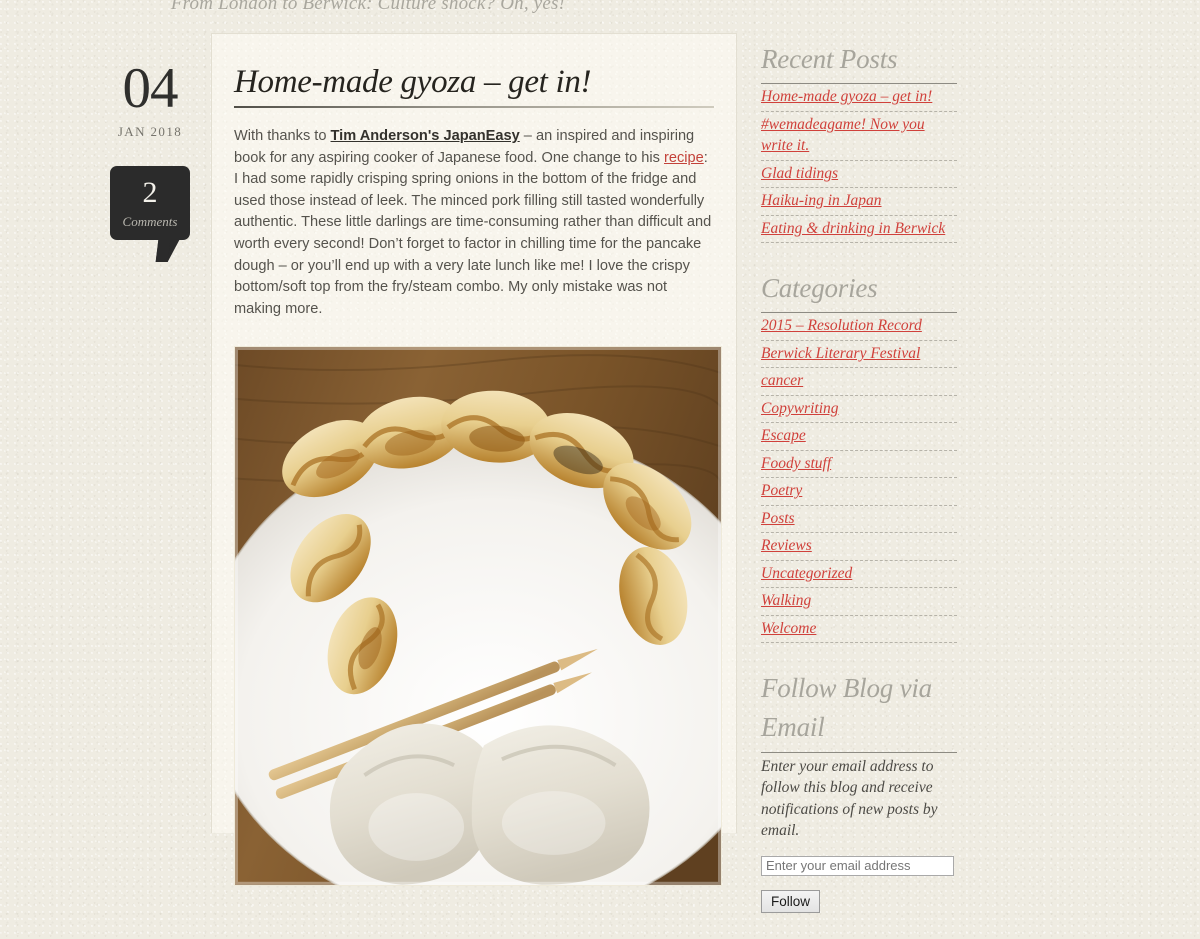 This screenshot has height=939, width=1200. I want to click on recent-post-link-0: Home-made gyoza – get in!, so click(859, 97).